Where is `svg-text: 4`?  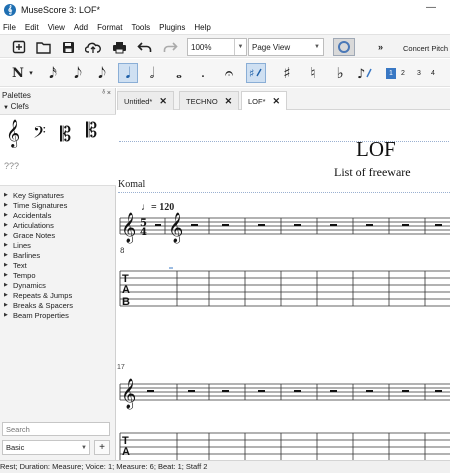
svg-text: 4 is located at coordinates (143, 232).